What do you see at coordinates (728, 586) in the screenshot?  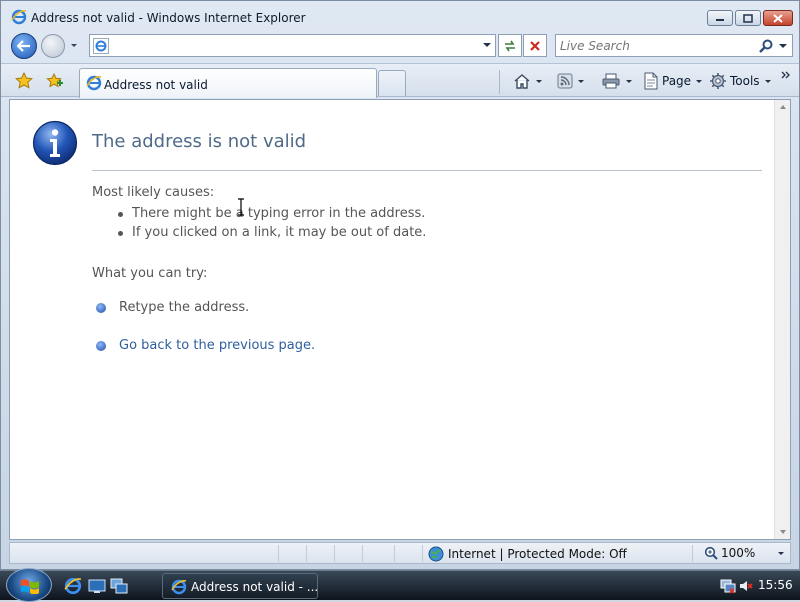 I see `network-icon` at bounding box center [728, 586].